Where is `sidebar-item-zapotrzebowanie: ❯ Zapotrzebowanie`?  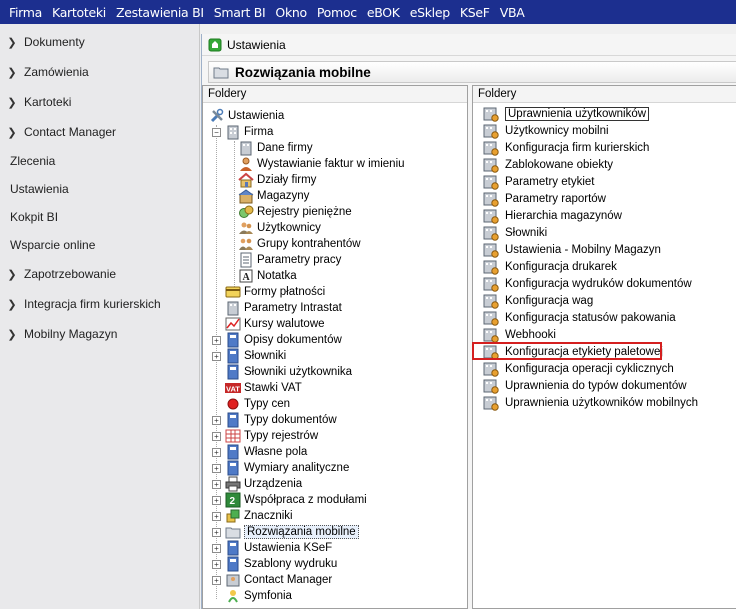
sidebar-item-zapotrzebowanie: ❯ Zapotrzebowanie is located at coordinates (100, 274).